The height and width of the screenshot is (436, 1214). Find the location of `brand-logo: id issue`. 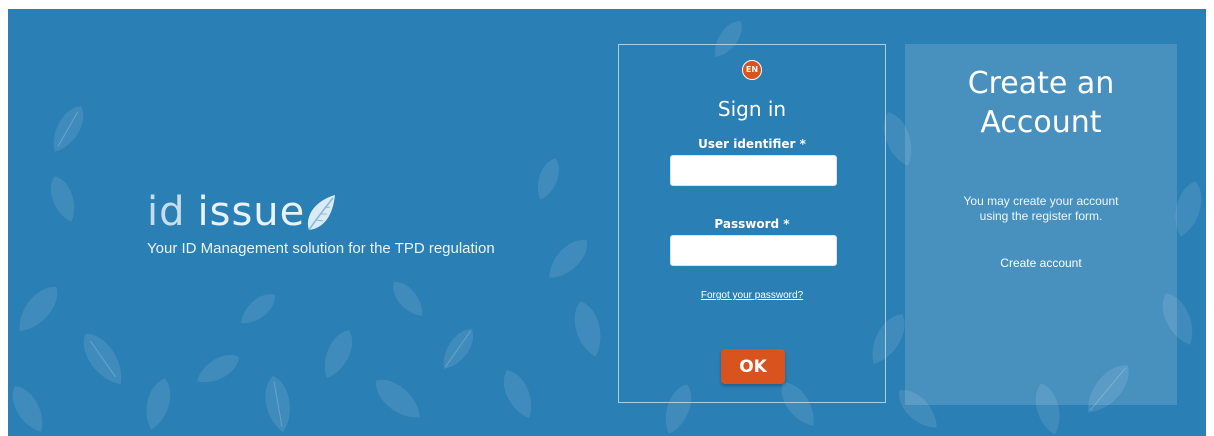

brand-logo: id issue is located at coordinates (321, 212).